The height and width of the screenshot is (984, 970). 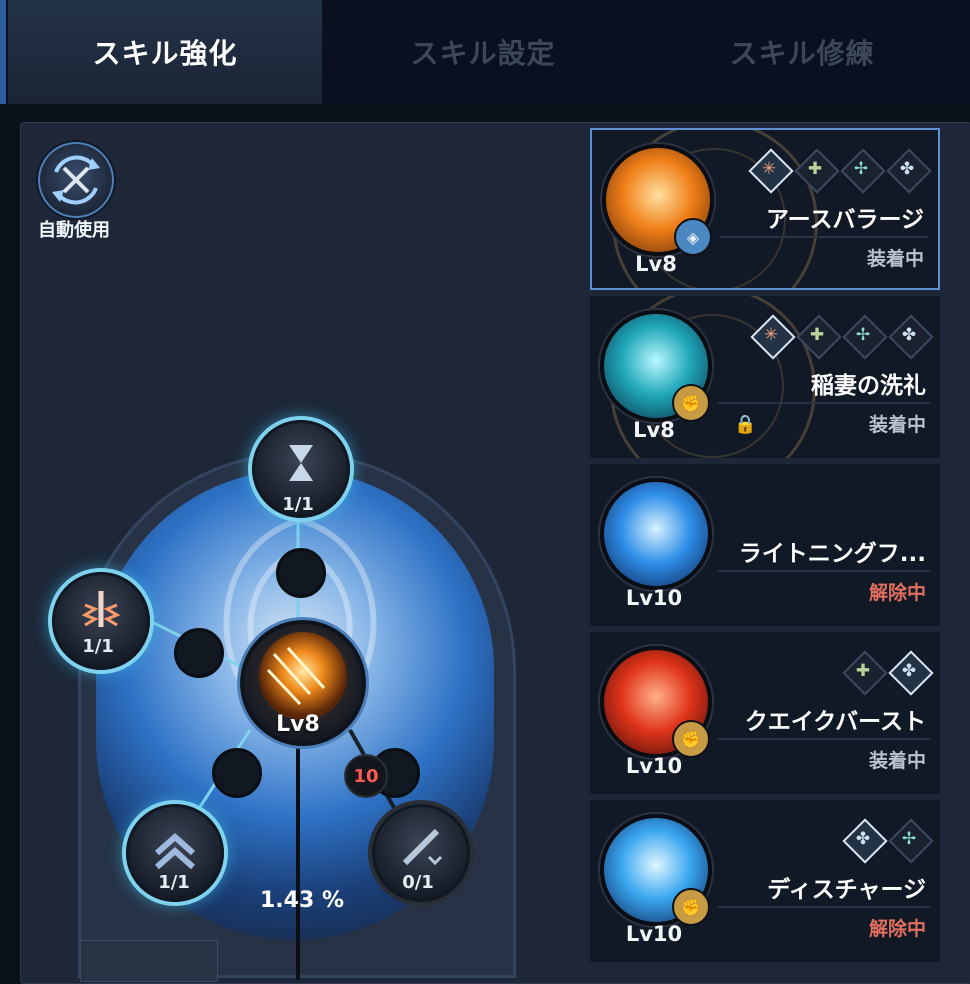 I want to click on skill-traits: ✤ ✢, so click(x=888, y=841).